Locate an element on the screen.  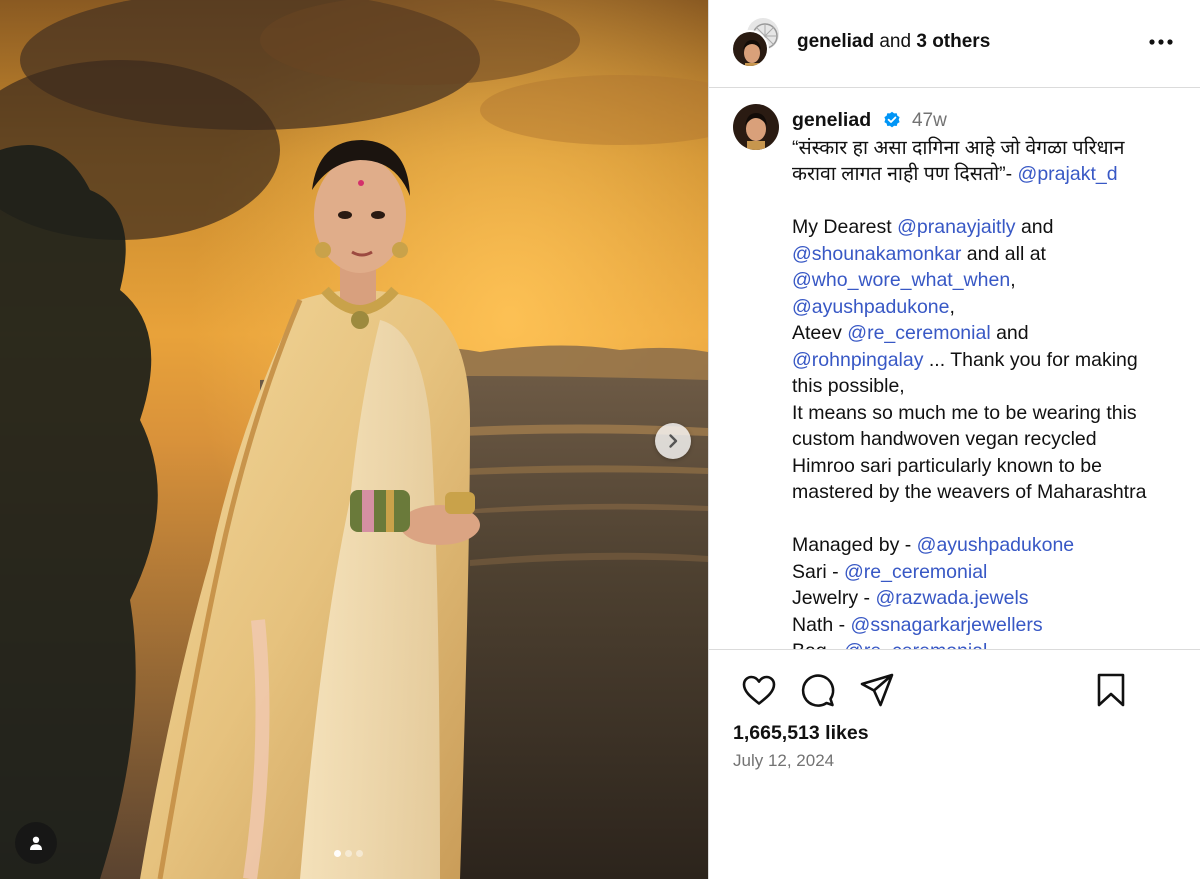
caption-text: It means so much me to be wearing this is located at coordinates (964, 412).